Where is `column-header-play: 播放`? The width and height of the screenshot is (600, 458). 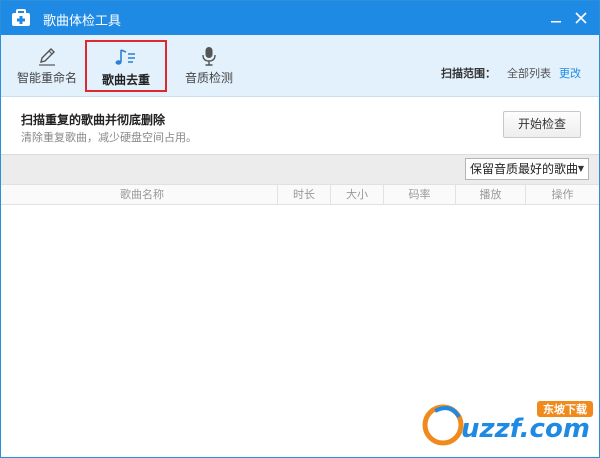
column-header-play: 播放 is located at coordinates (491, 195).